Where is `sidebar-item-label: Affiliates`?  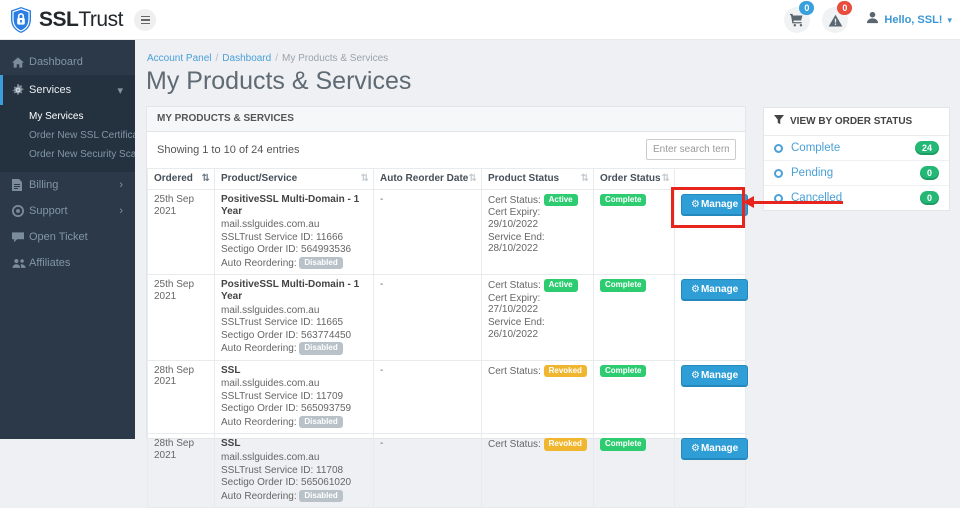 sidebar-item-label: Affiliates is located at coordinates (50, 263).